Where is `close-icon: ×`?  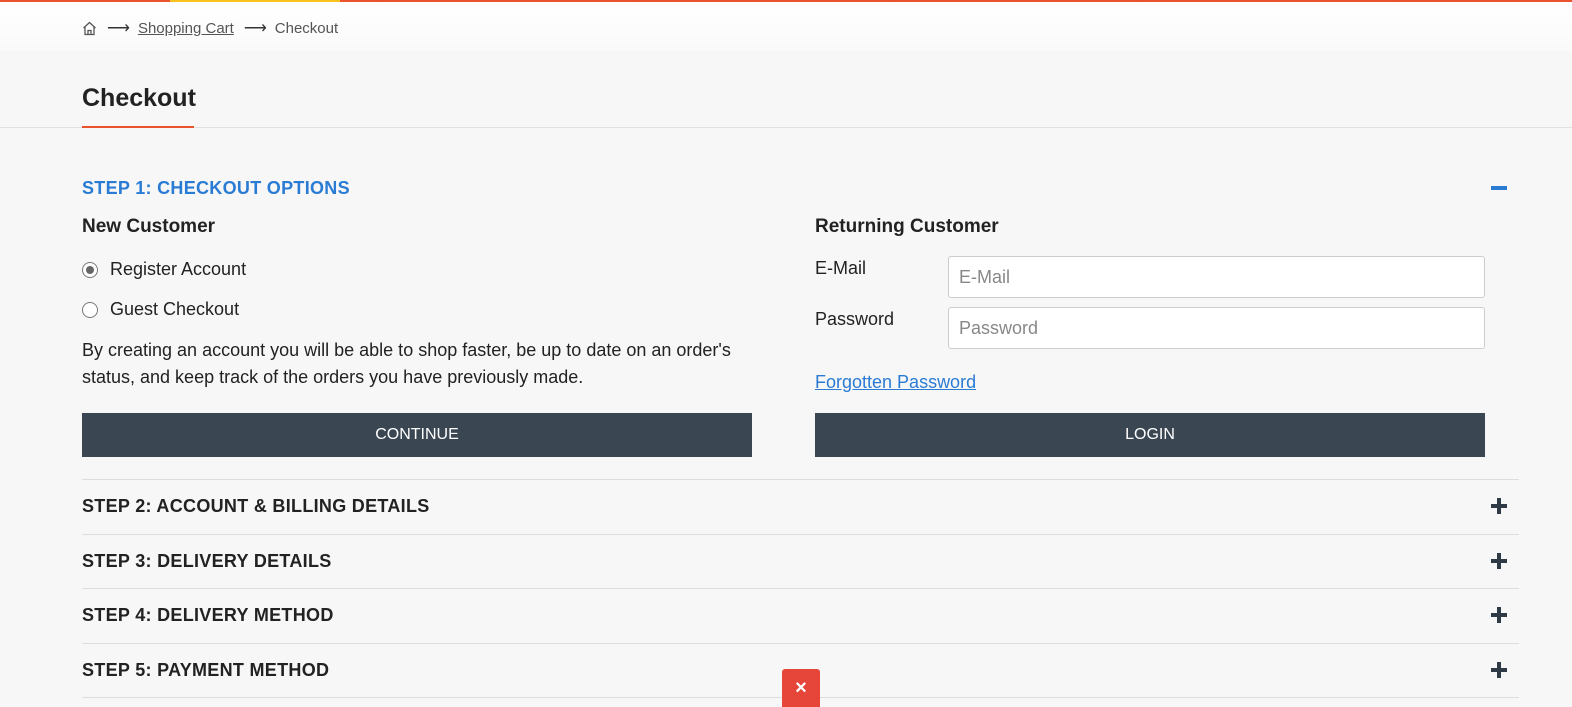
close-icon: × is located at coordinates (801, 687).